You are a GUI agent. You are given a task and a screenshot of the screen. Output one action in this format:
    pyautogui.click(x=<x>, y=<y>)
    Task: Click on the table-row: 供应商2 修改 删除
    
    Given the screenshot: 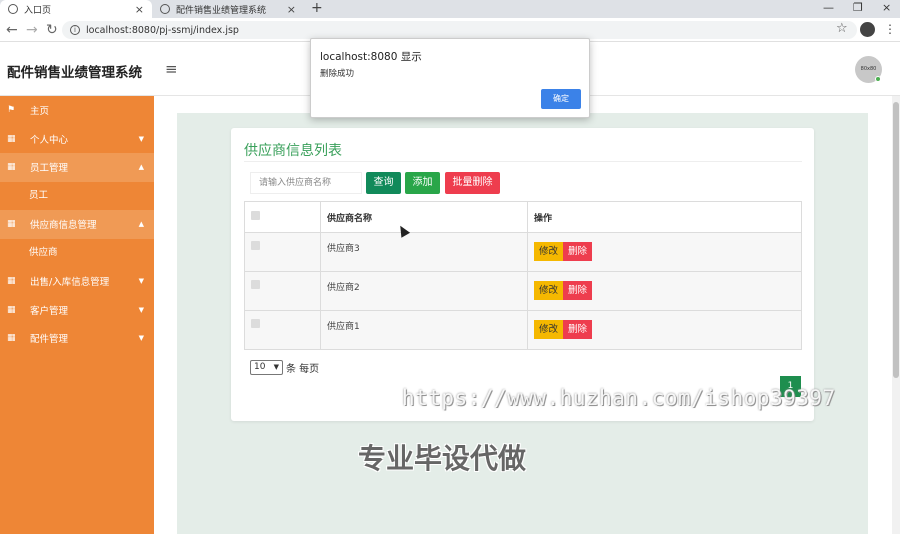 What is the action you would take?
    pyautogui.click(x=523, y=291)
    